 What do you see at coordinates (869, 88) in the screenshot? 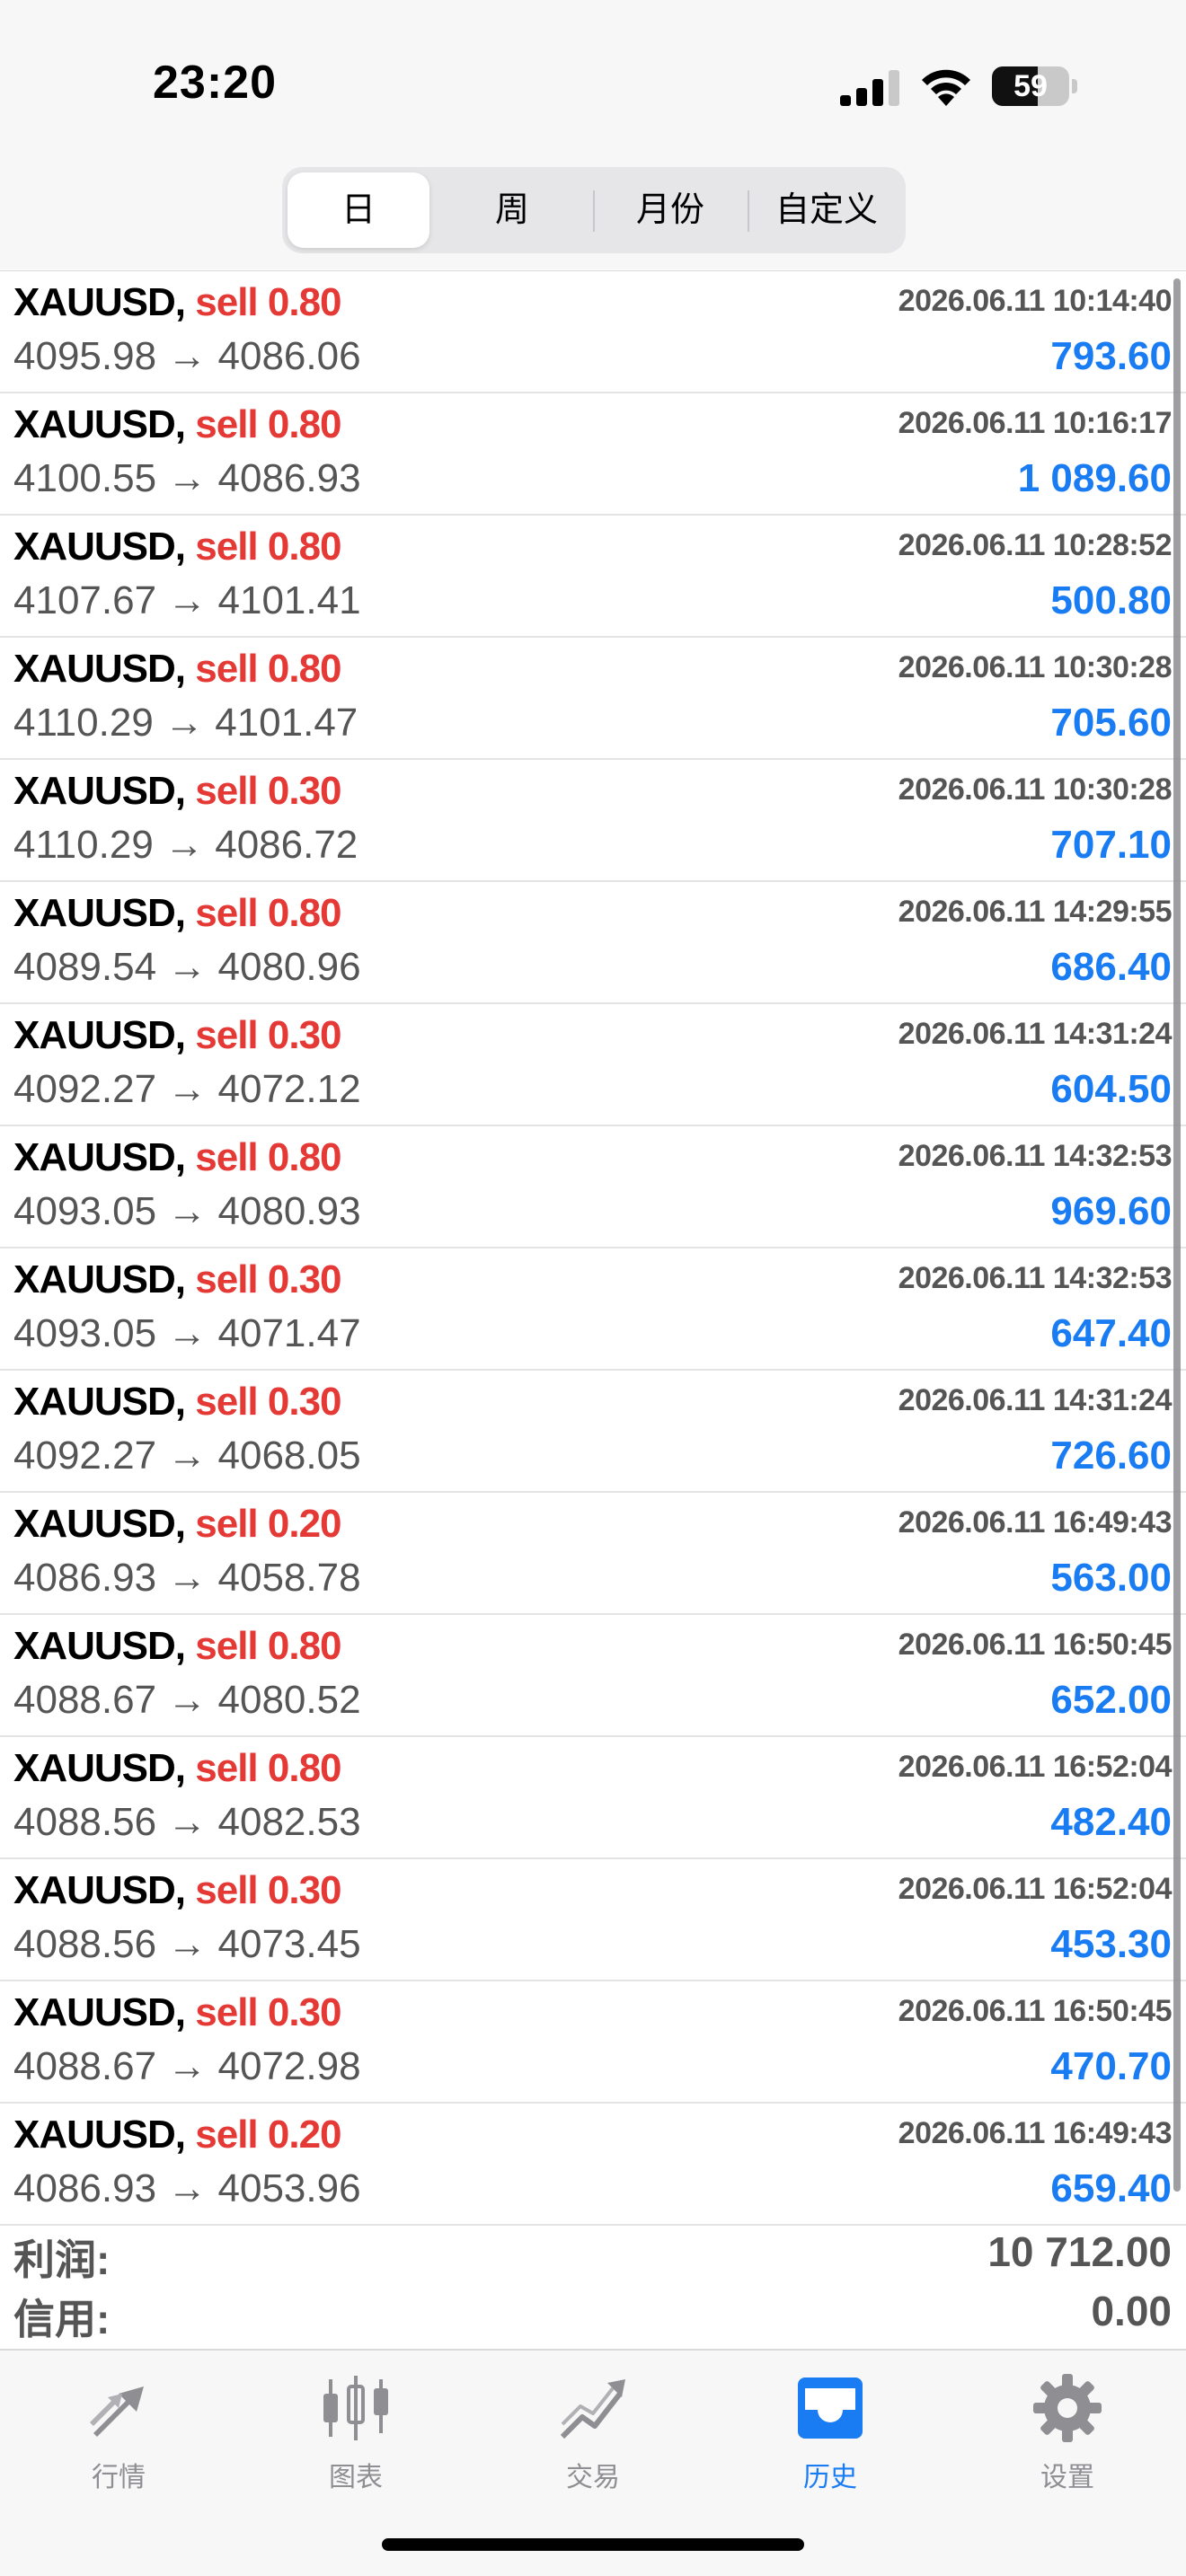
I see `cellular-signal-icon` at bounding box center [869, 88].